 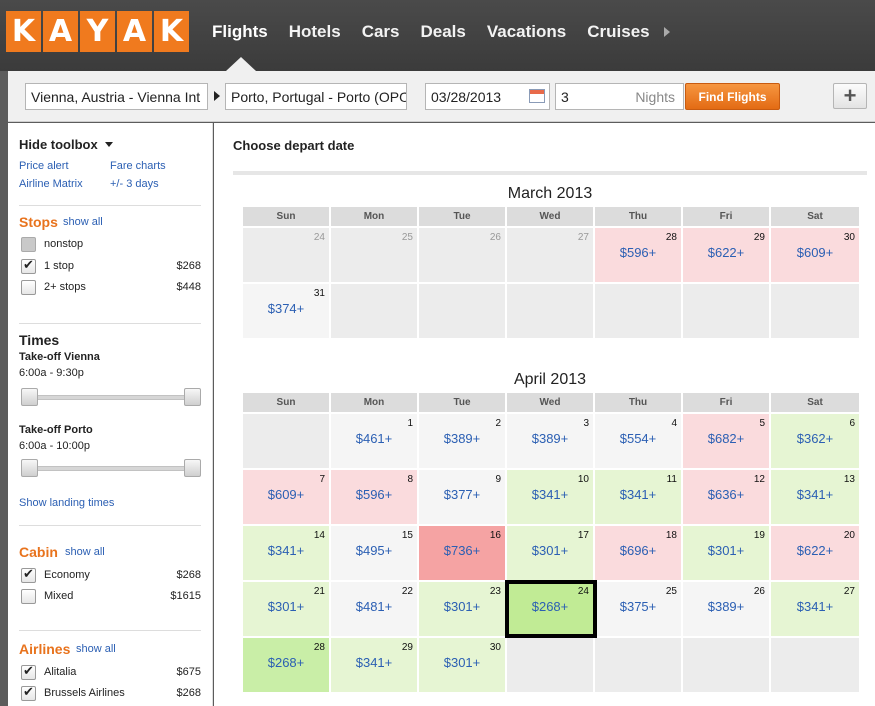 I want to click on calendar-day-selected: 24 $268+, so click(x=551, y=609).